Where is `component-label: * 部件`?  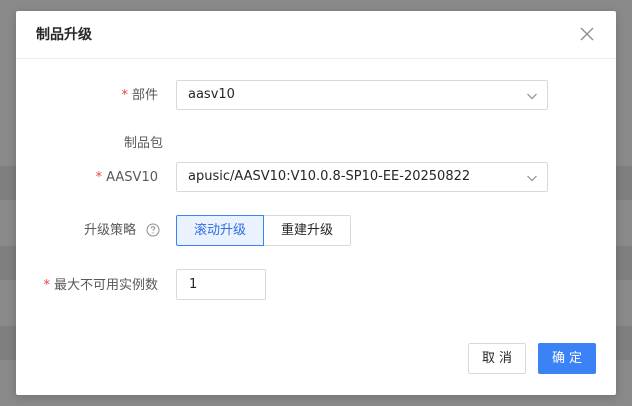 component-label: * 部件 is located at coordinates (139, 96).